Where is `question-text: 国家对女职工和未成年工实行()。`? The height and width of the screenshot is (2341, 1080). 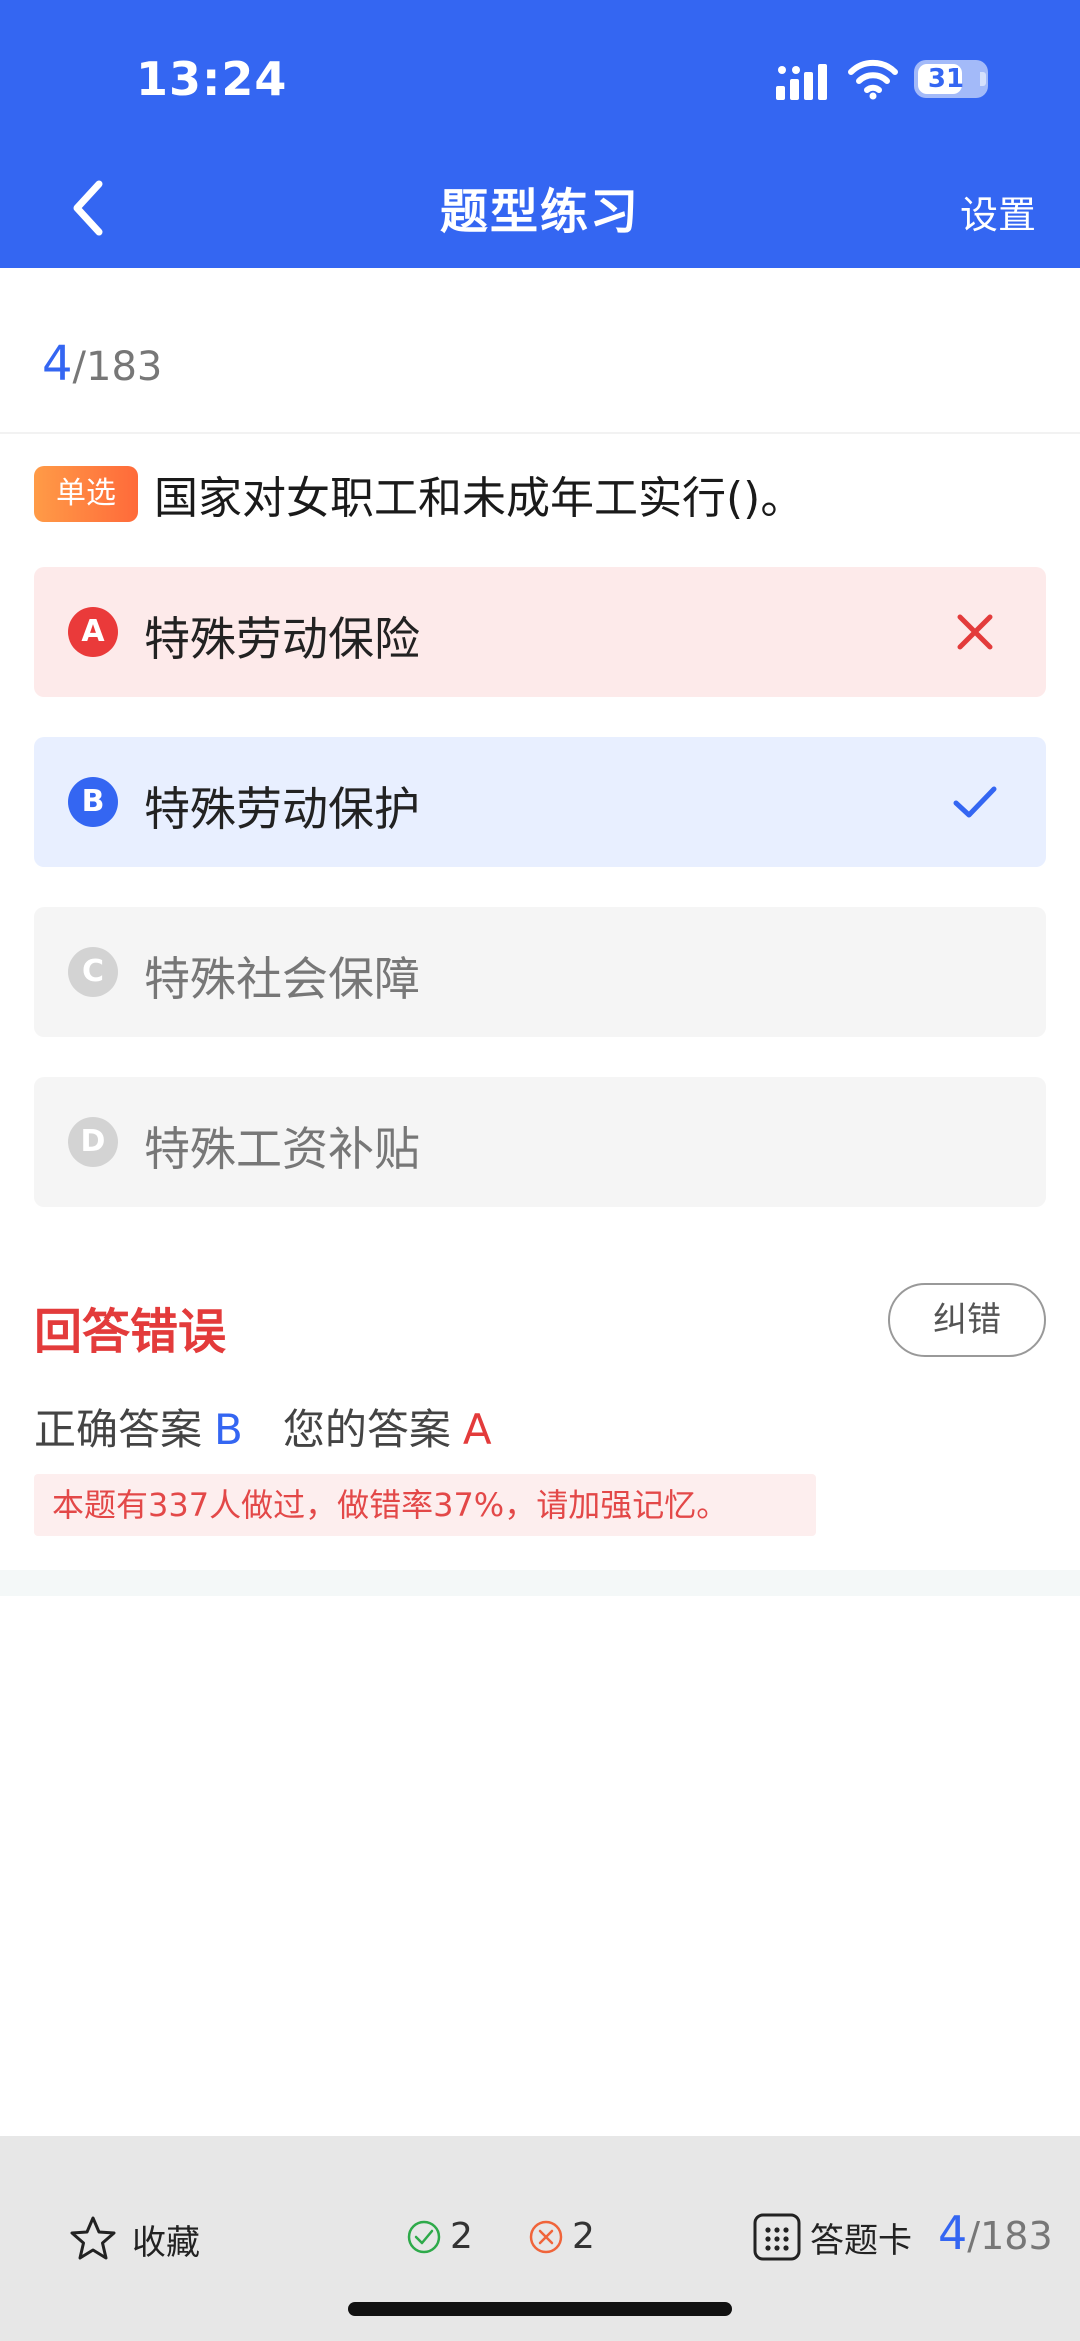
question-text: 国家对女职工和未成年工实行()。 is located at coordinates (479, 498).